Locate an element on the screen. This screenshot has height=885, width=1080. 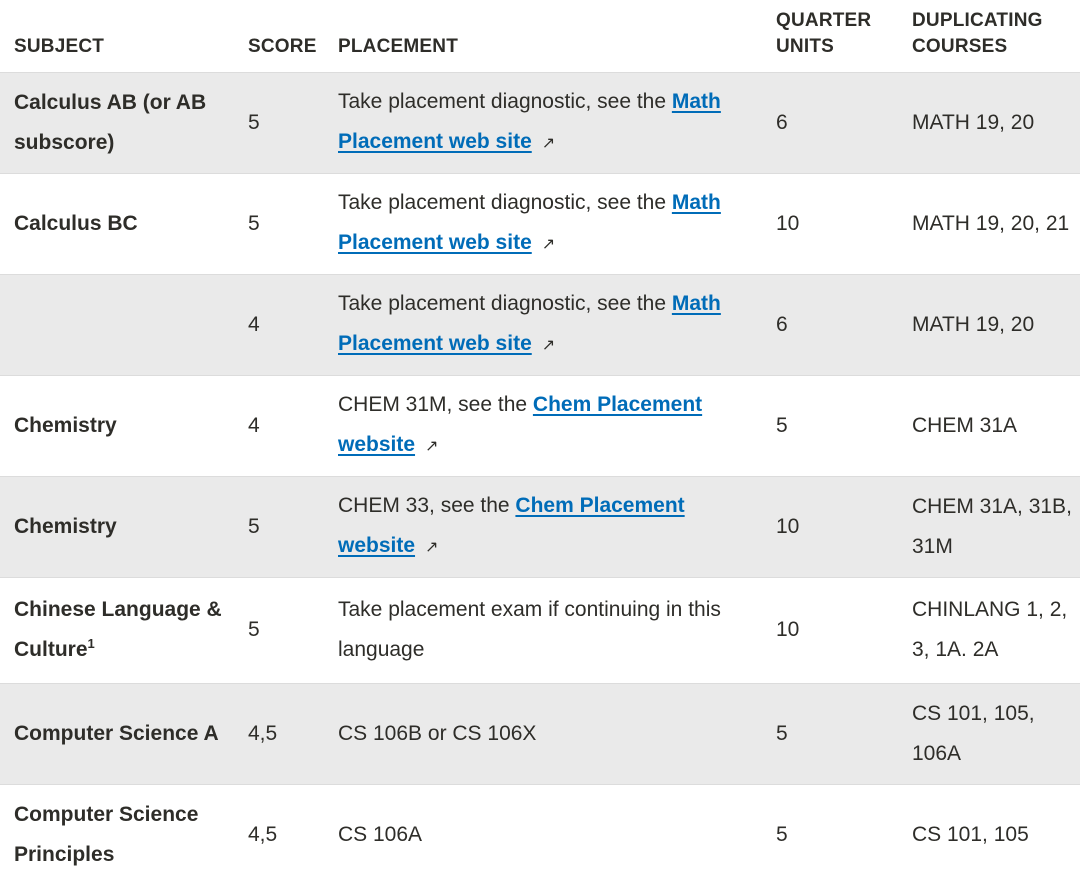
header-subject: SUBJECT is located at coordinates (59, 46).